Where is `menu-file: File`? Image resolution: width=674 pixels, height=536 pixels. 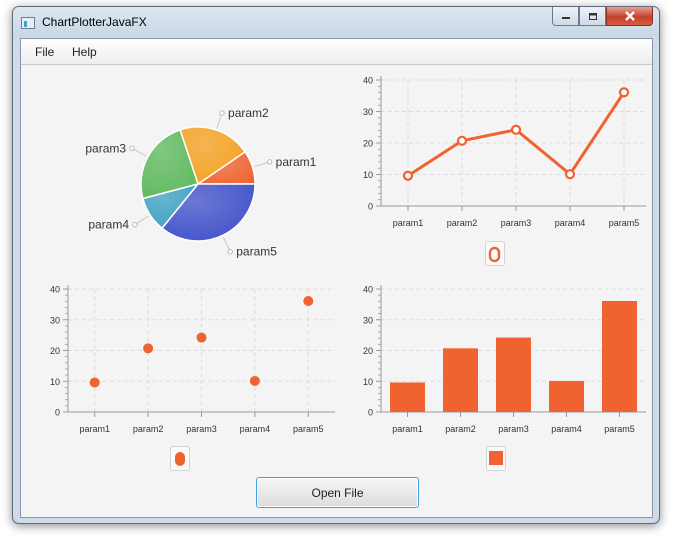
menu-file: File is located at coordinates (44, 52).